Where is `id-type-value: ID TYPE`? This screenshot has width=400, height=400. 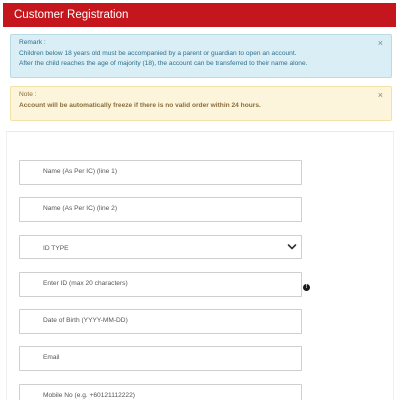 id-type-value: ID TYPE is located at coordinates (56, 248).